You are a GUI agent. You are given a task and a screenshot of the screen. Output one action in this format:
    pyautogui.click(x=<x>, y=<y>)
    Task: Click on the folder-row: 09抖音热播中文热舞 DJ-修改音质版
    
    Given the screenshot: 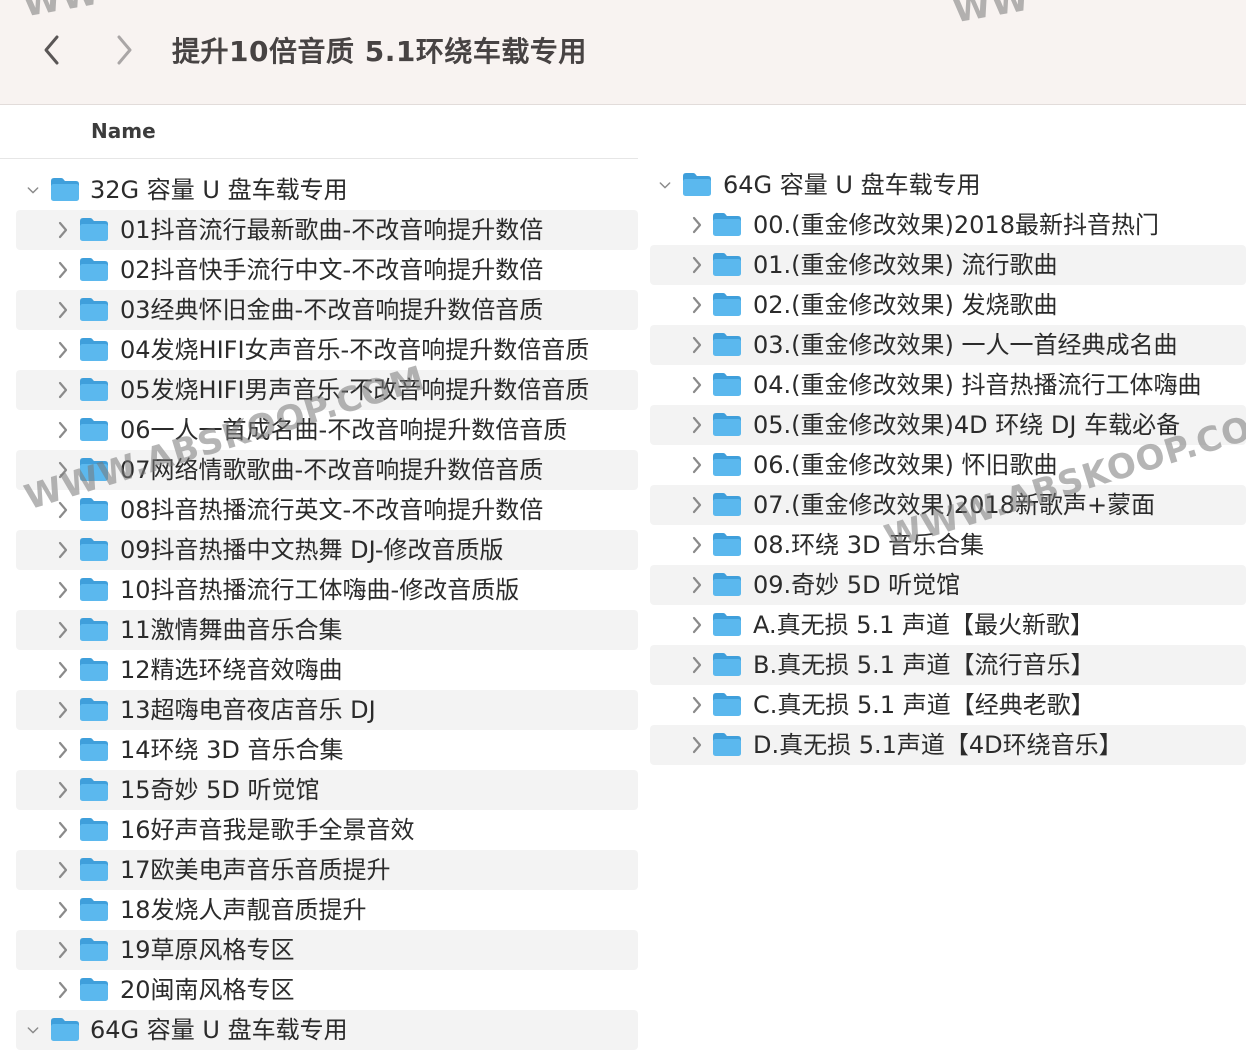 What is the action you would take?
    pyautogui.click(x=327, y=550)
    